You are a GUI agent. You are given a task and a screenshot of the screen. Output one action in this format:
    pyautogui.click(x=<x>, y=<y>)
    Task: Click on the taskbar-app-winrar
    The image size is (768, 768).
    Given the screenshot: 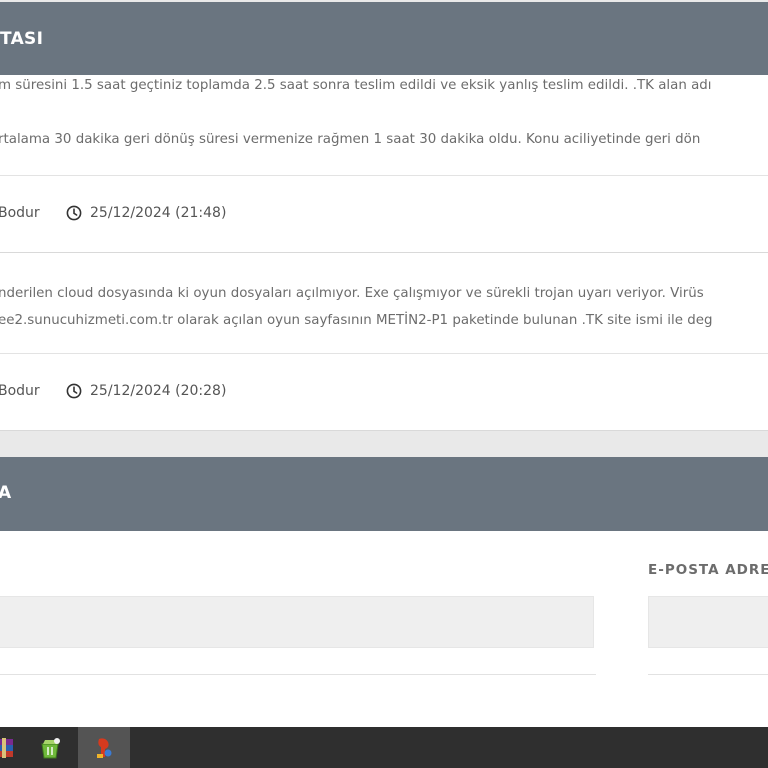 What is the action you would take?
    pyautogui.click(x=13, y=747)
    